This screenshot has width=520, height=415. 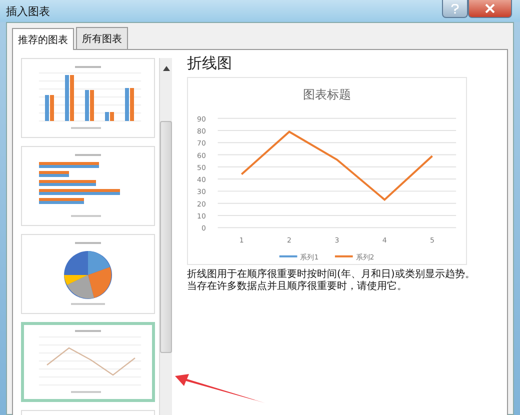 I want to click on close-button, so click(x=490, y=9).